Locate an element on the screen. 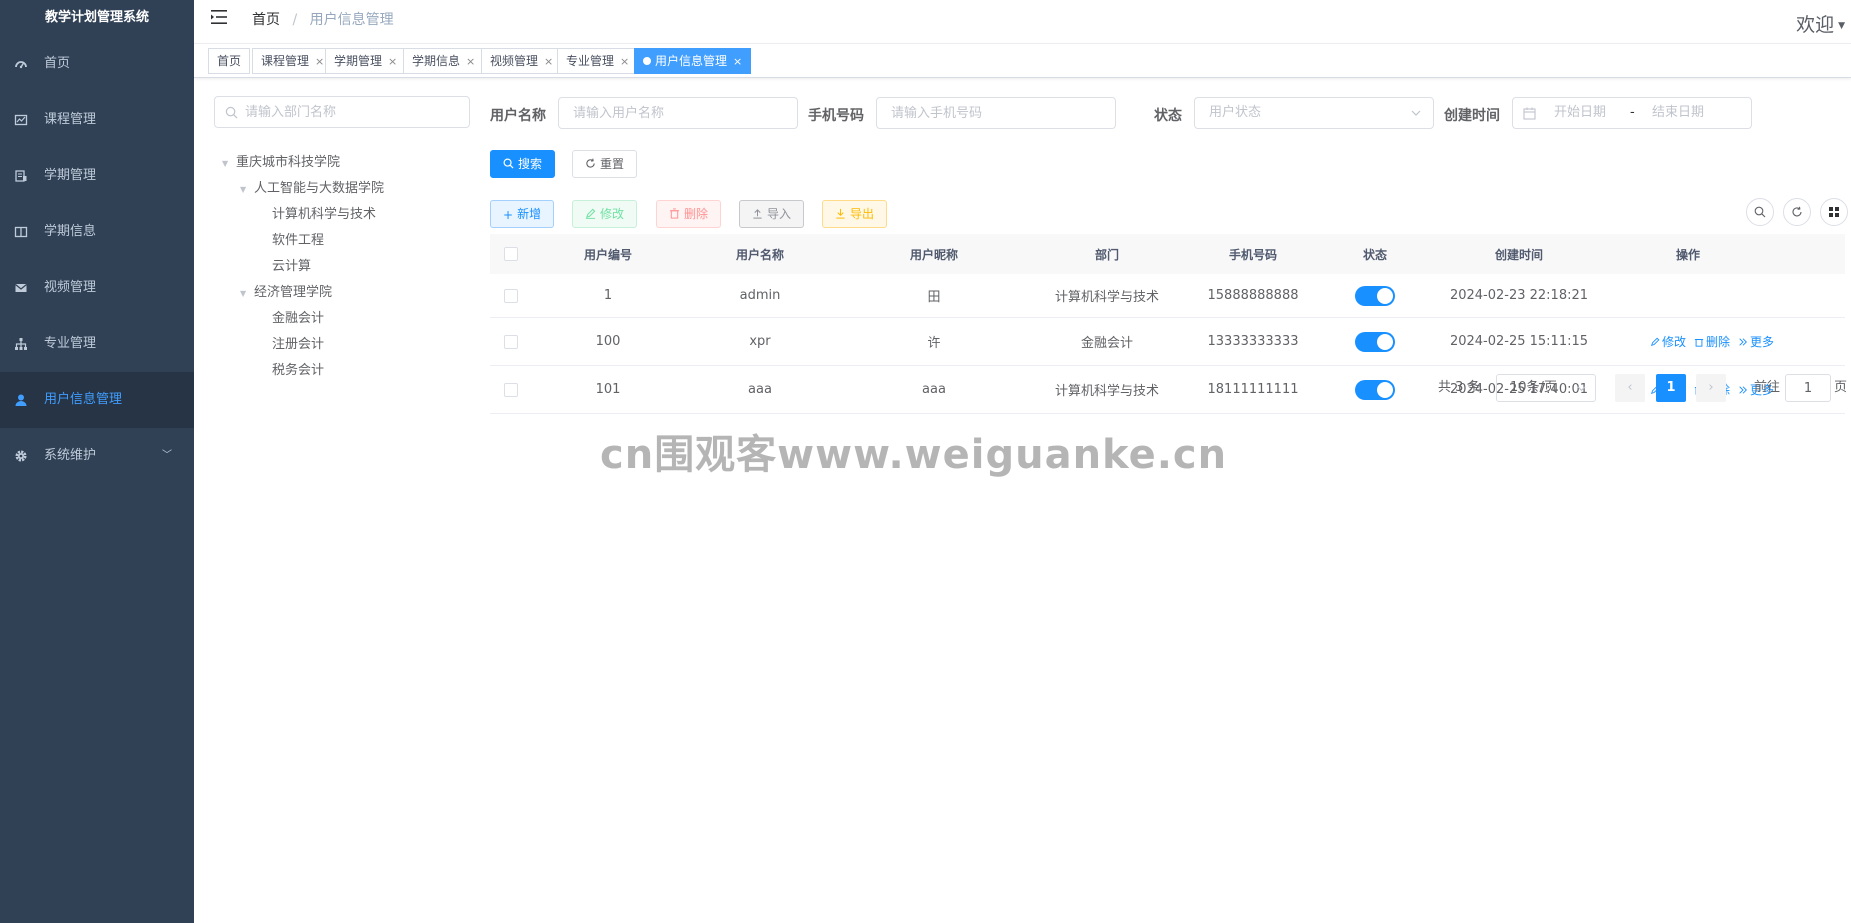 Image resolution: width=1851 pixels, height=923 pixels. cell-phone: 18111111111 is located at coordinates (1253, 389).